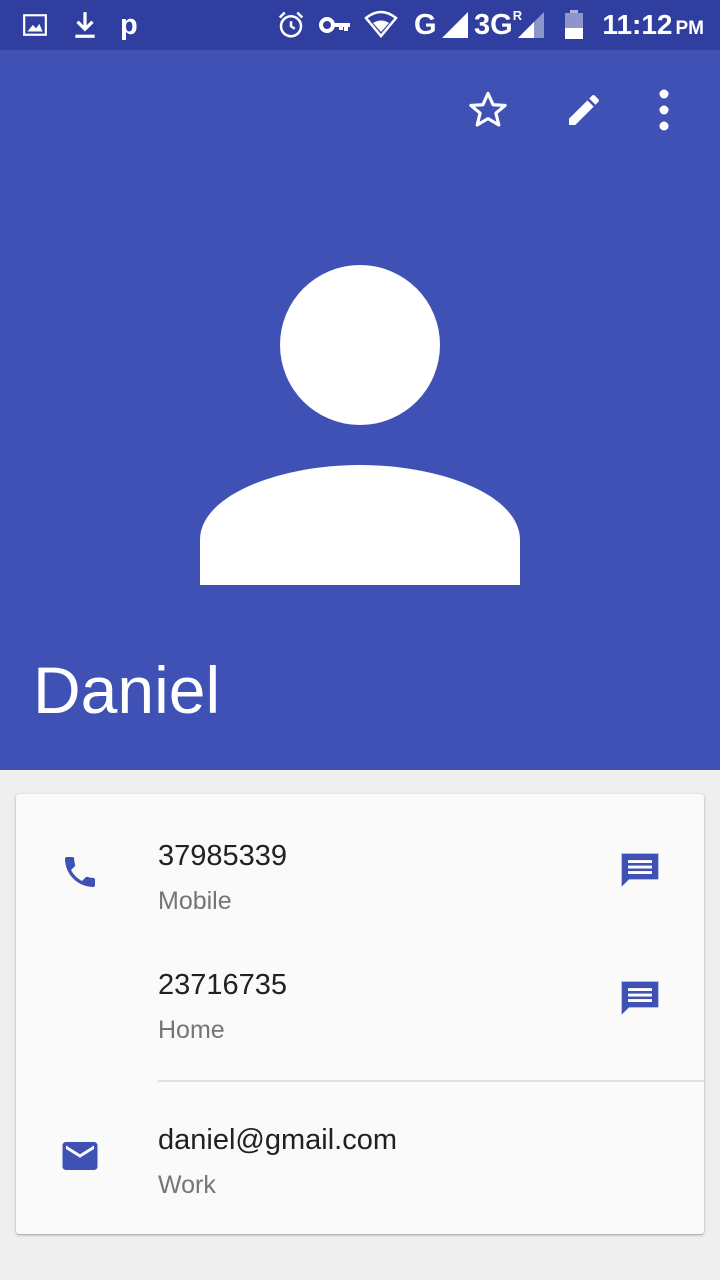  Describe the element at coordinates (360, 879) in the screenshot. I see `phone-row-mobile: 37985339 Mobile` at that location.